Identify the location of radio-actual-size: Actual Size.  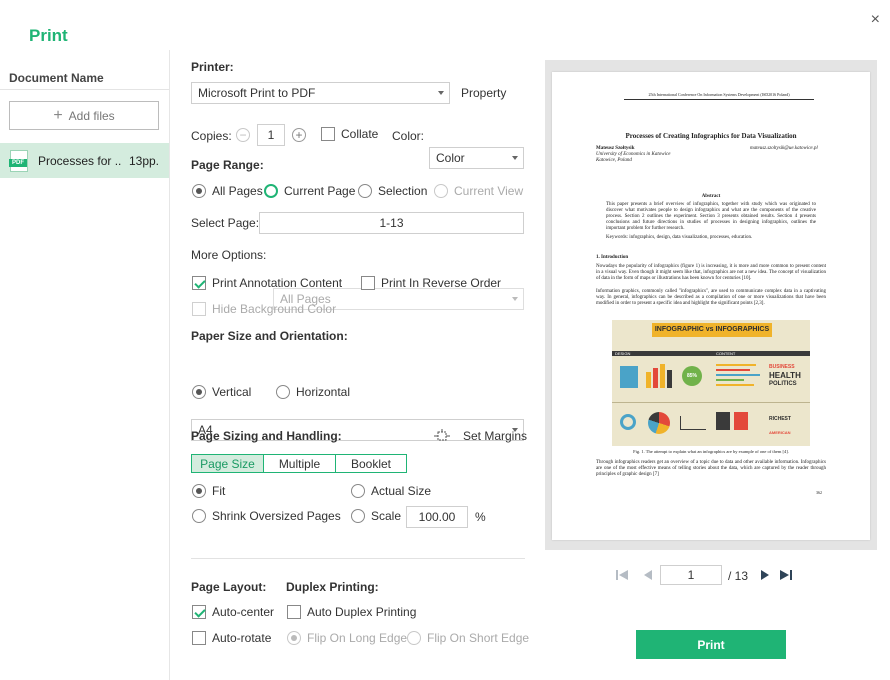
(391, 491).